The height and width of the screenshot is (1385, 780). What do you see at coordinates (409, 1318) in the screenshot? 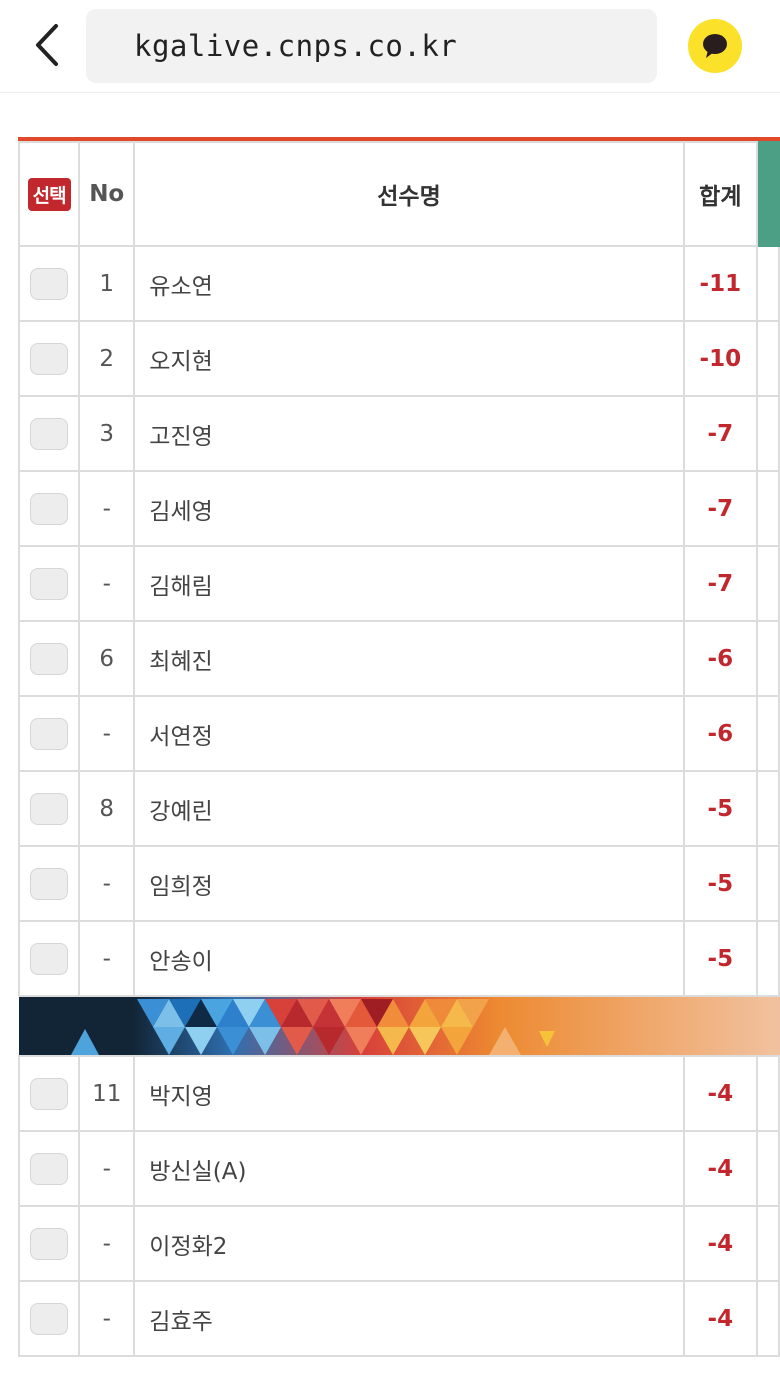
I see `player-name: 김효주` at bounding box center [409, 1318].